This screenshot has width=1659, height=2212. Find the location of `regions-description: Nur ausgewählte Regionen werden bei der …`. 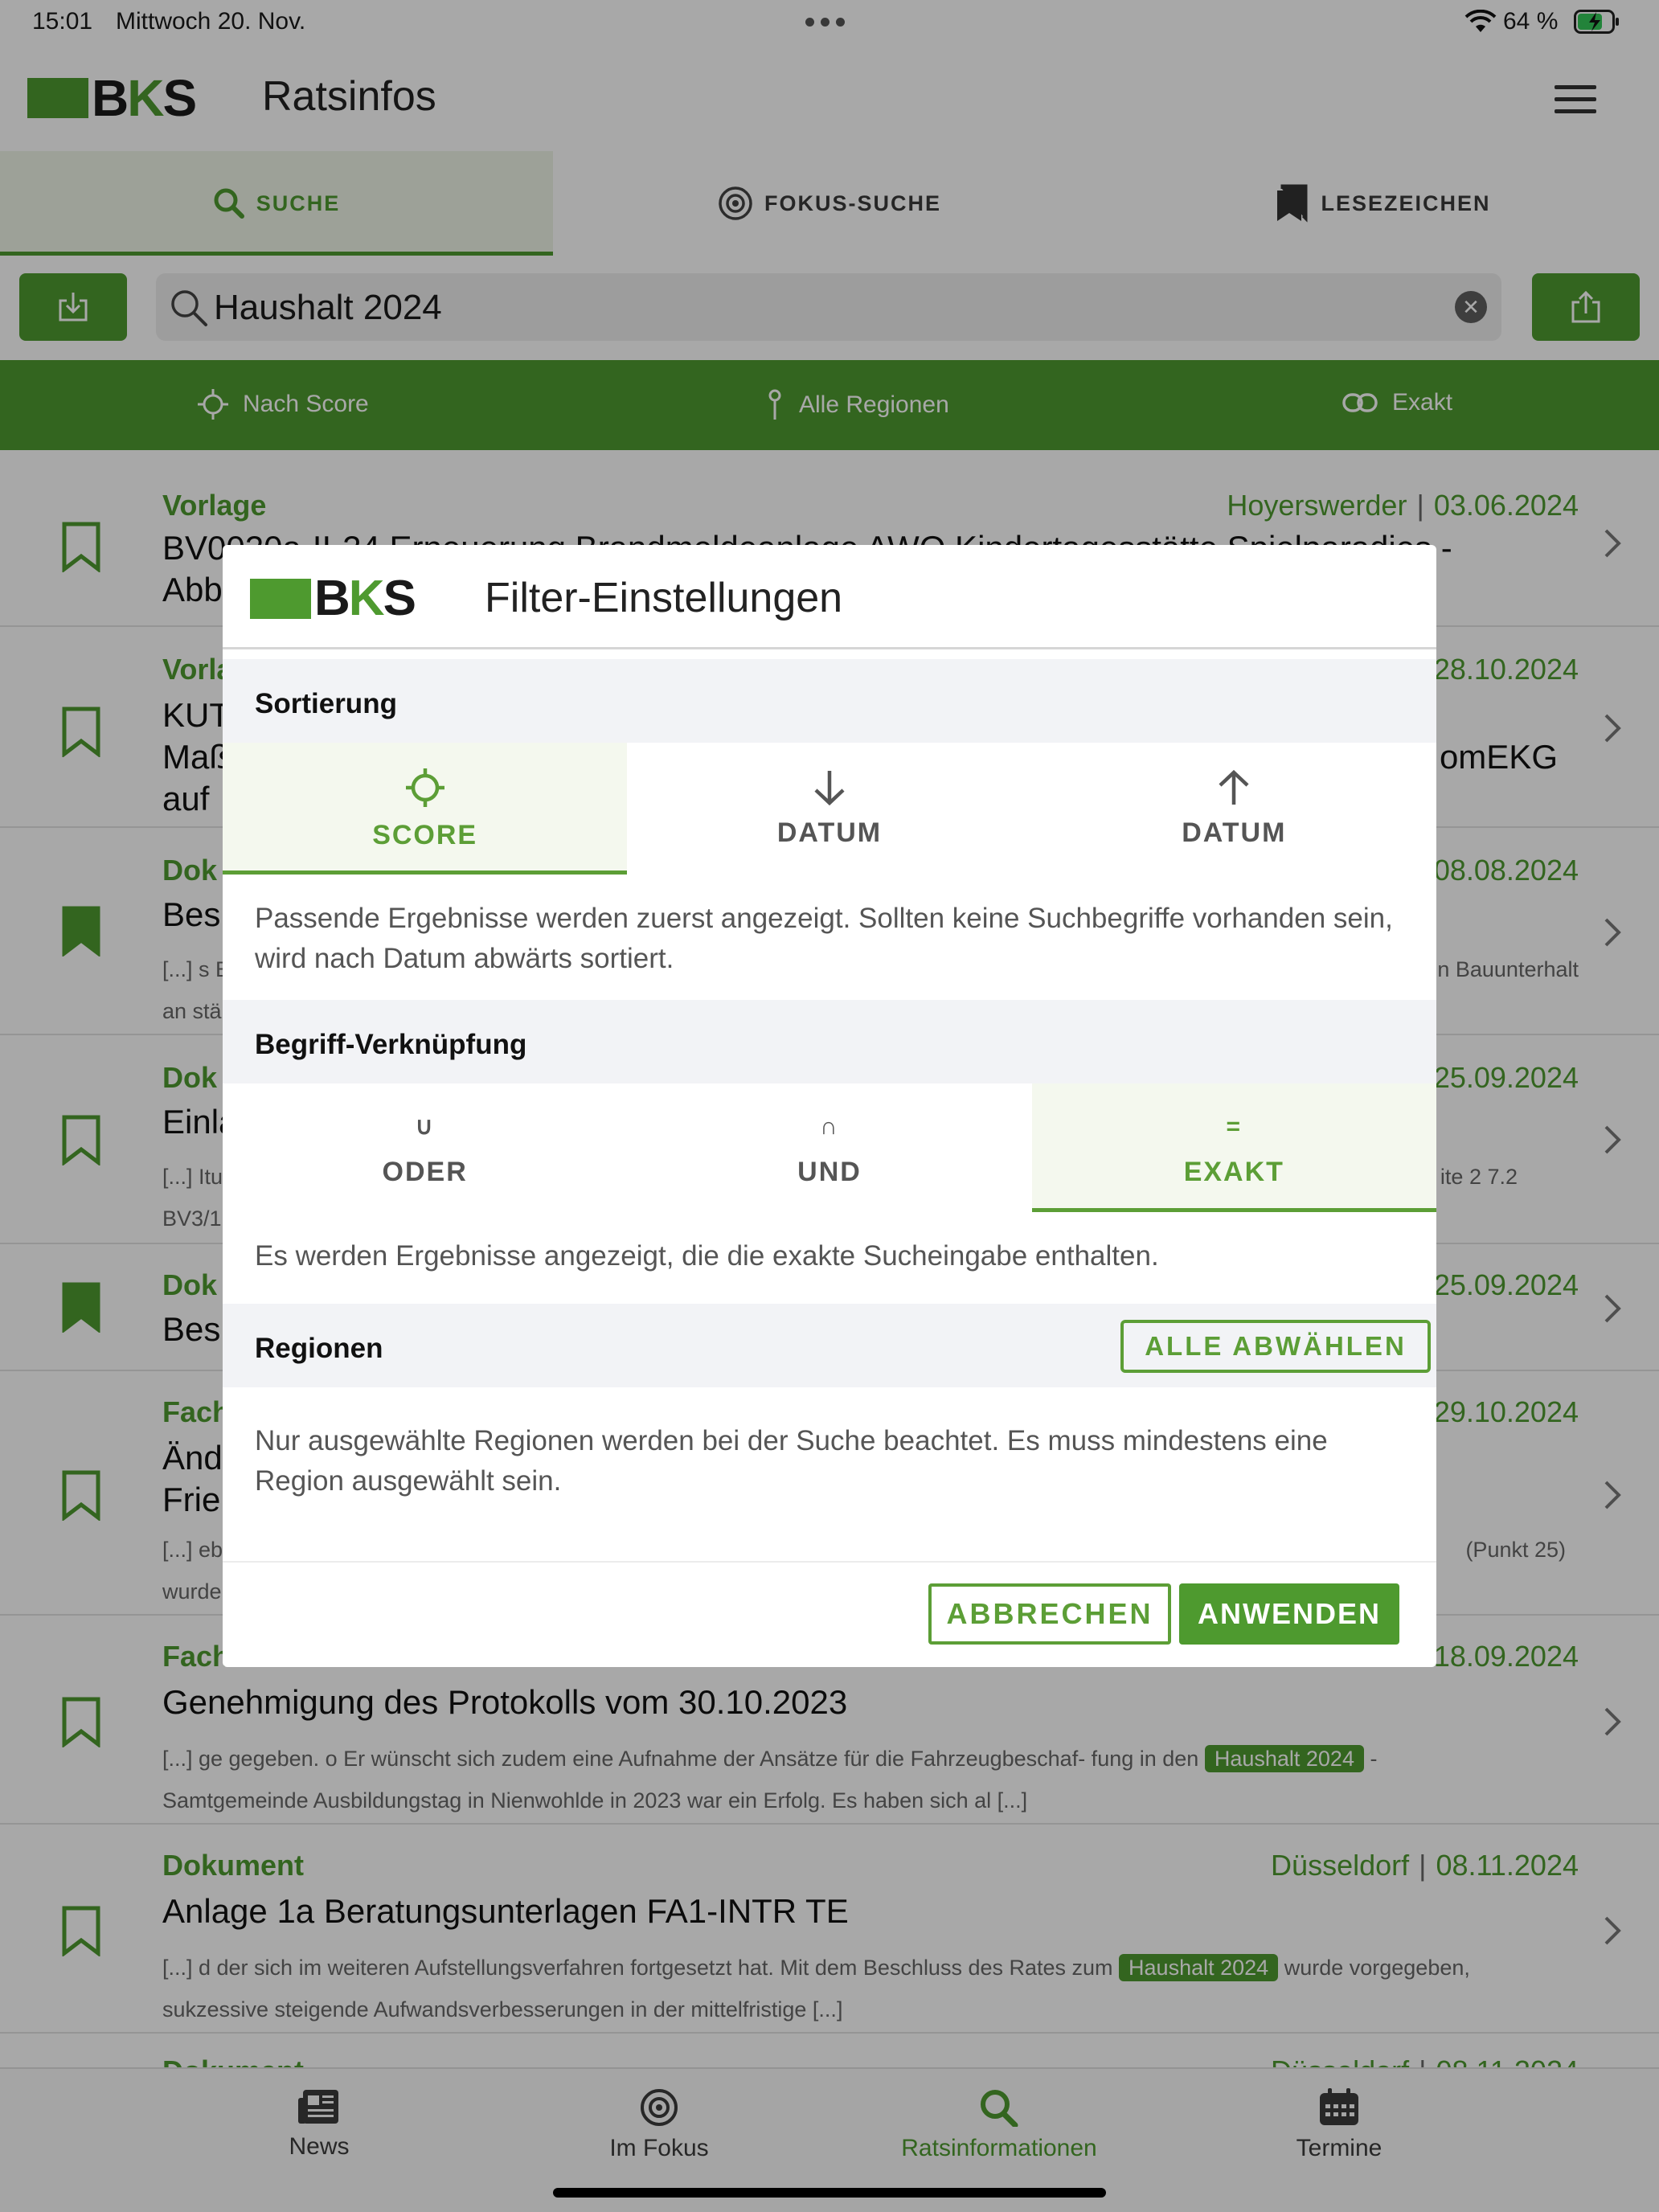

regions-description: Nur ausgewählte Regionen werden bei der … is located at coordinates (791, 1461).